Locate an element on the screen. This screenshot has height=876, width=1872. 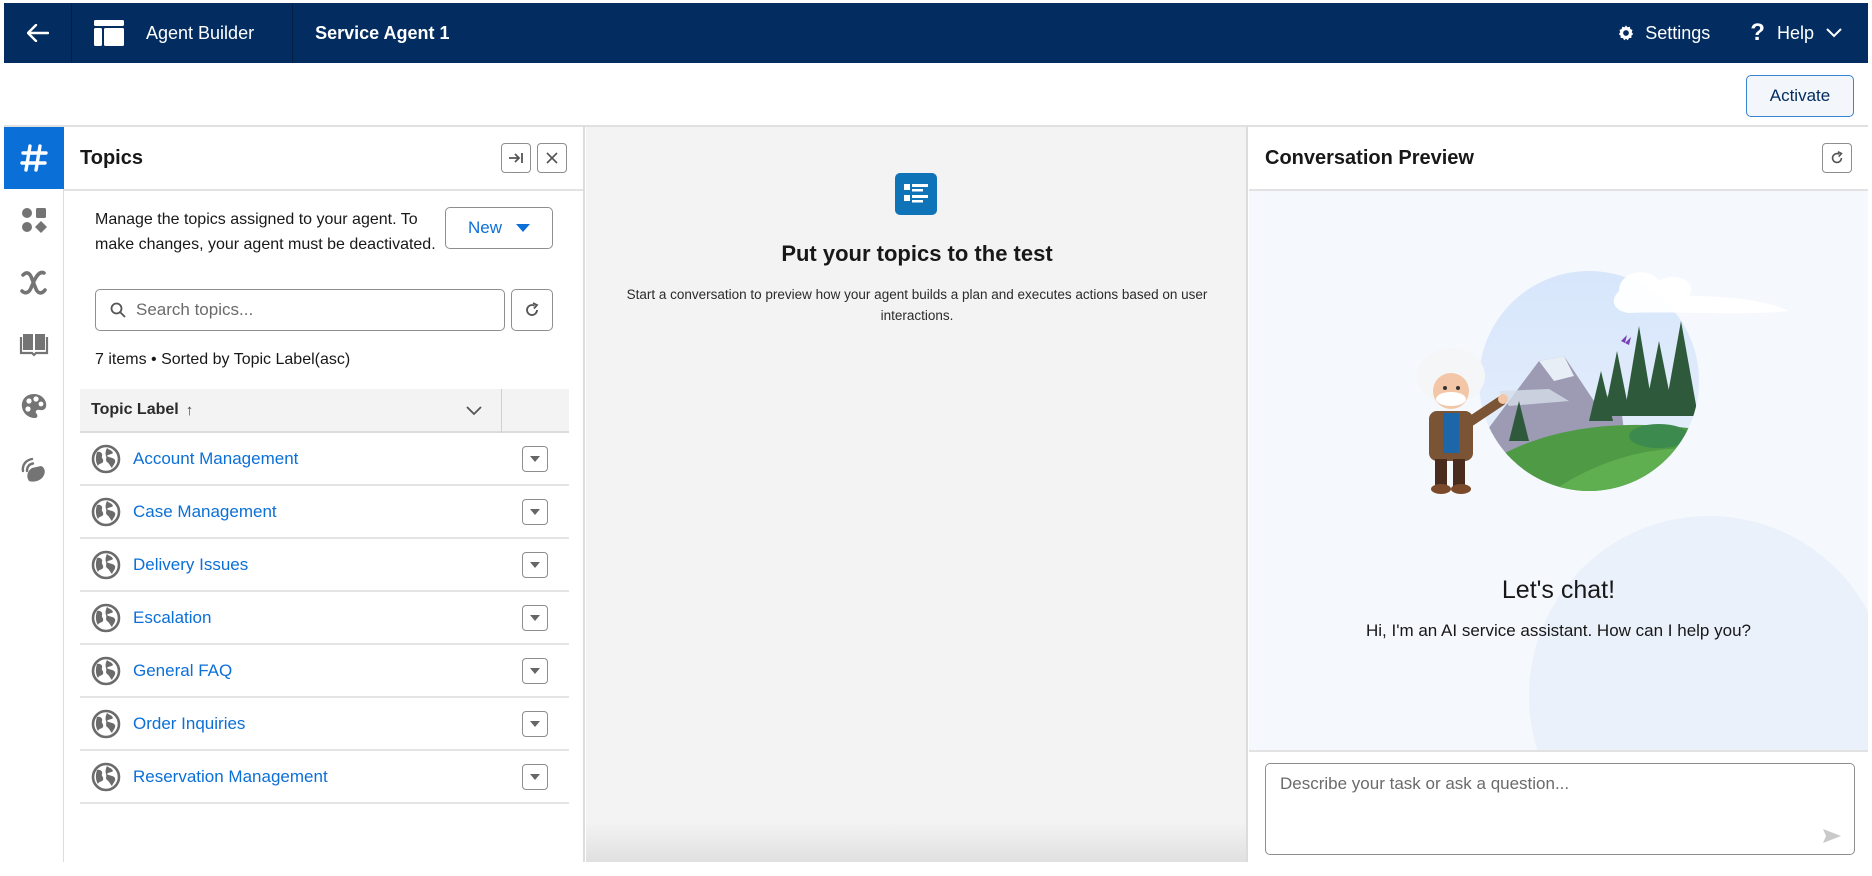
search-topics-field is located at coordinates (300, 310).